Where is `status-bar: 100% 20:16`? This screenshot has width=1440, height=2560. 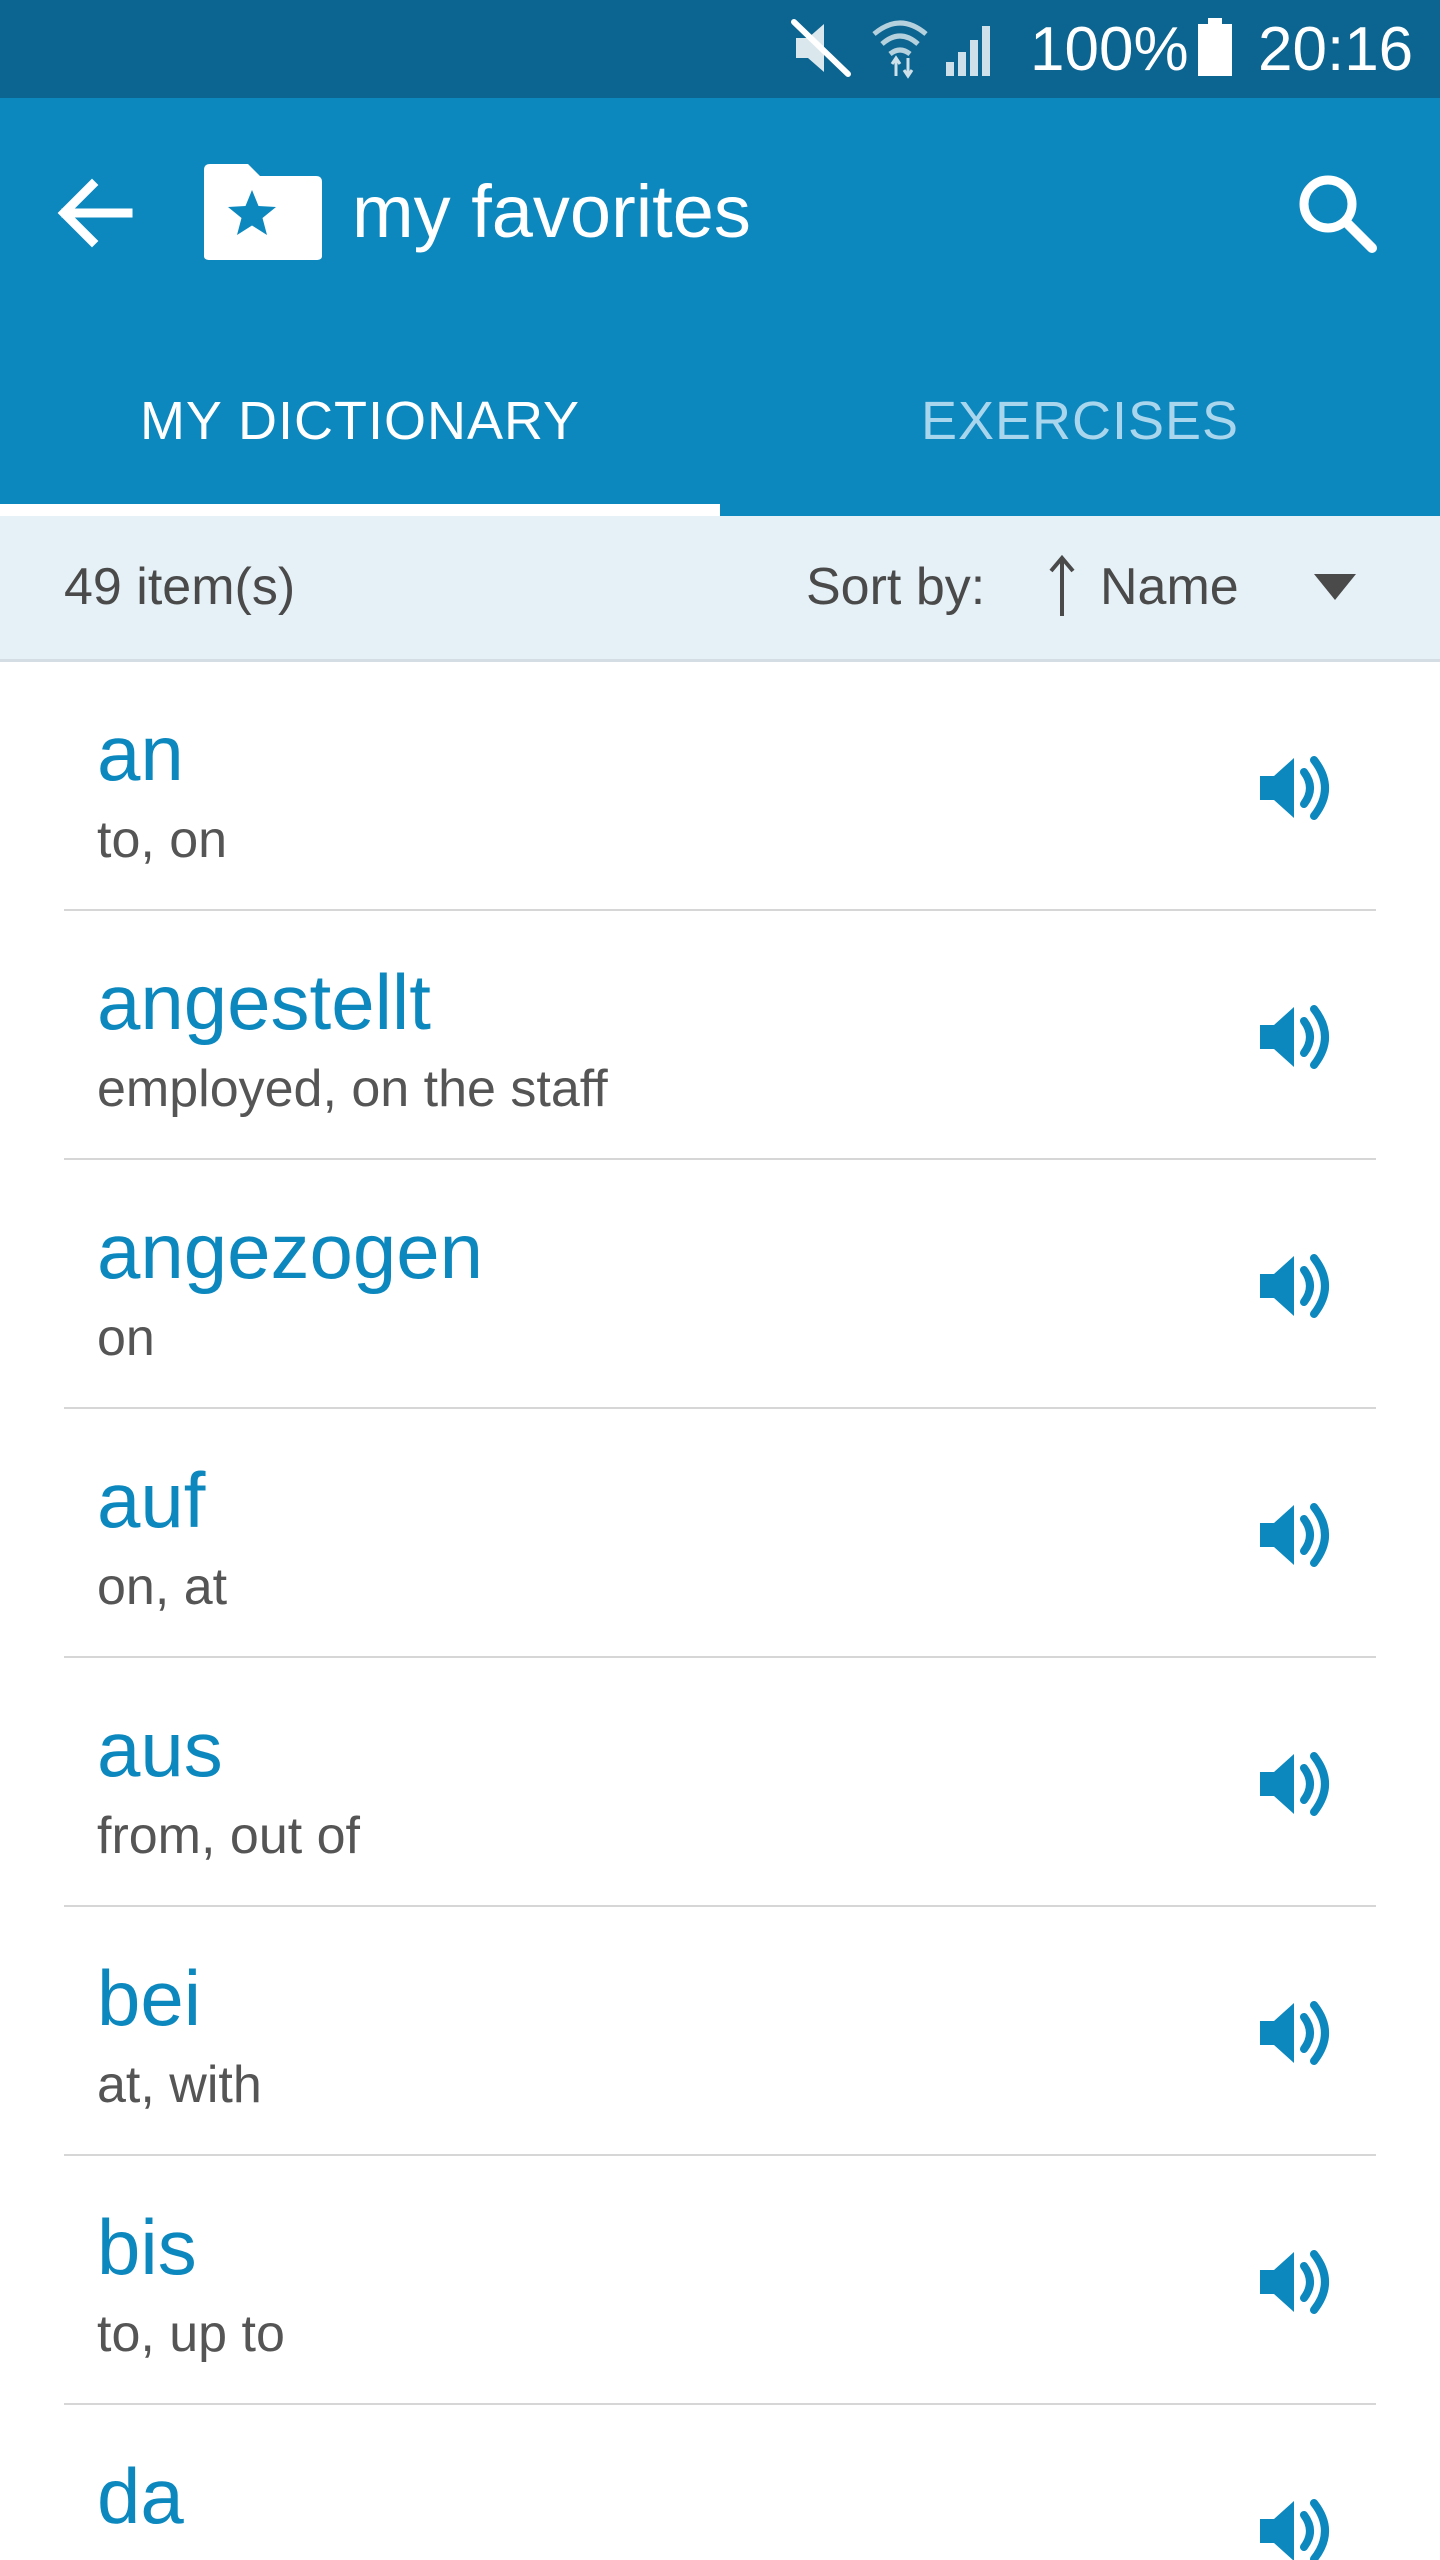 status-bar: 100% 20:16 is located at coordinates (720, 49).